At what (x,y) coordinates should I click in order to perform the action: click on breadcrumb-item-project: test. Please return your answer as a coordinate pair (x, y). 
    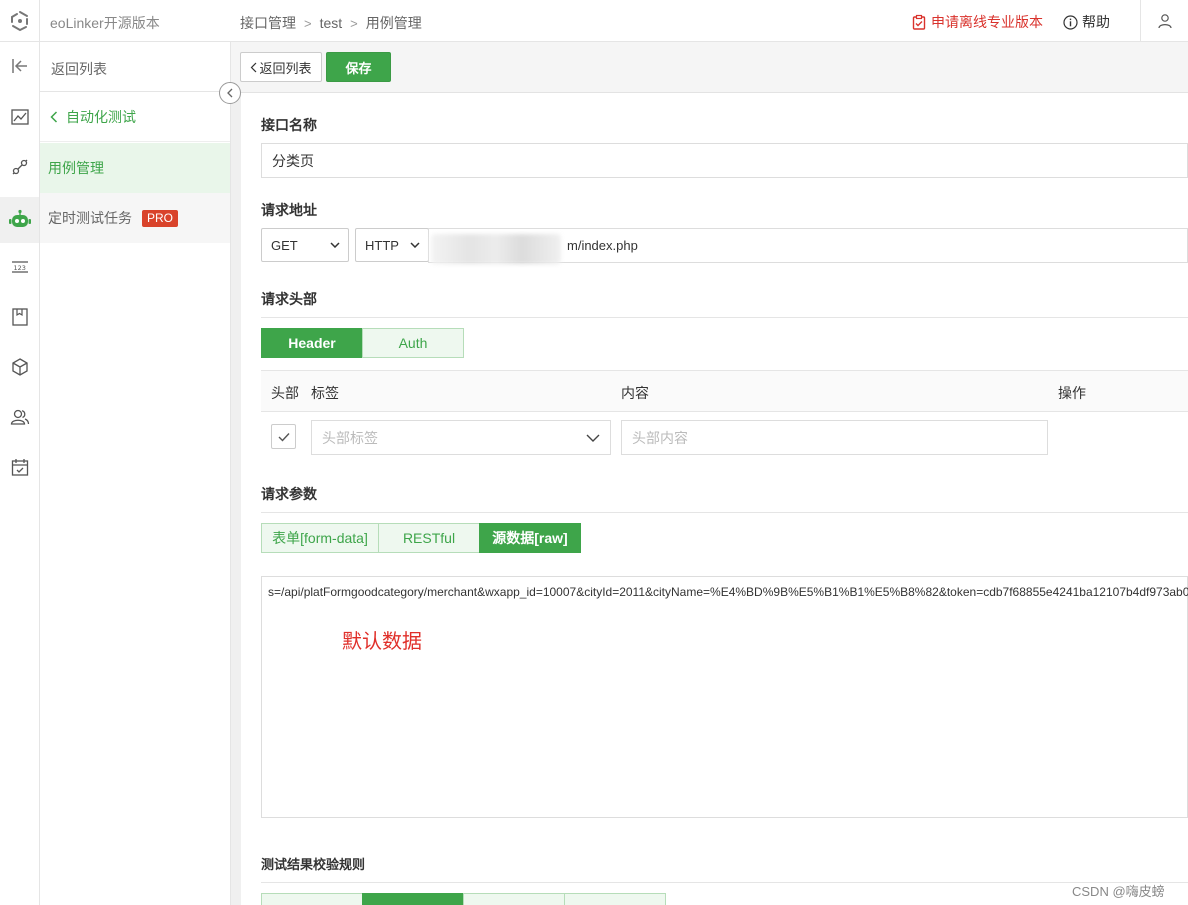
    Looking at the image, I should click on (331, 23).